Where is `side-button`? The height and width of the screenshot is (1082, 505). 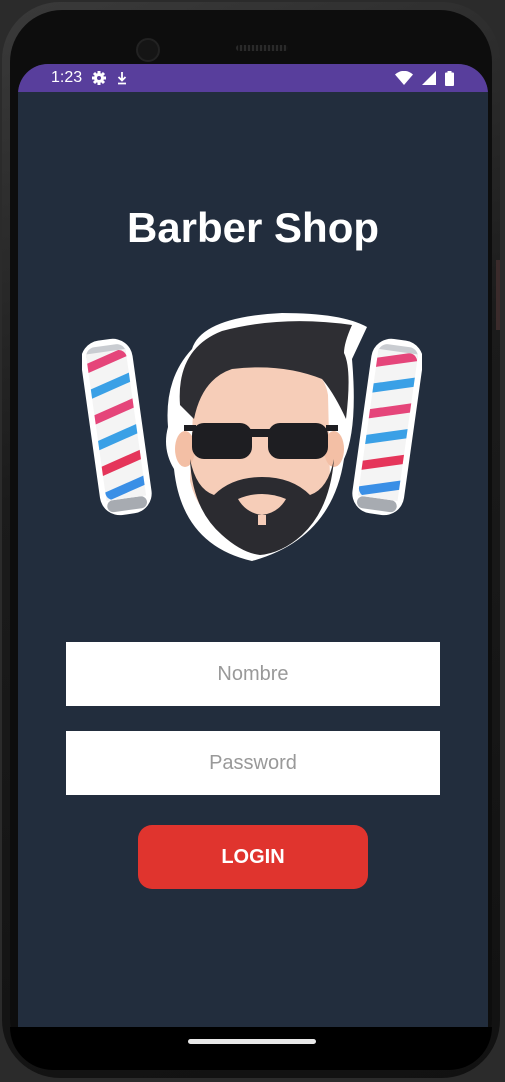
side-button is located at coordinates (498, 295).